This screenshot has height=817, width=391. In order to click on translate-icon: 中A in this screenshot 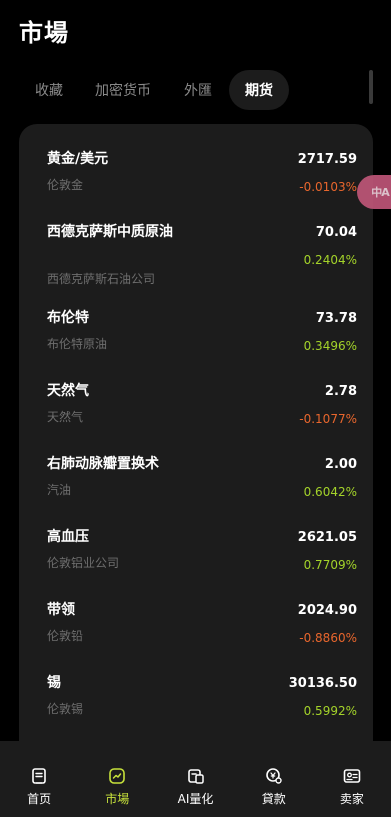, I will do `click(380, 192)`.